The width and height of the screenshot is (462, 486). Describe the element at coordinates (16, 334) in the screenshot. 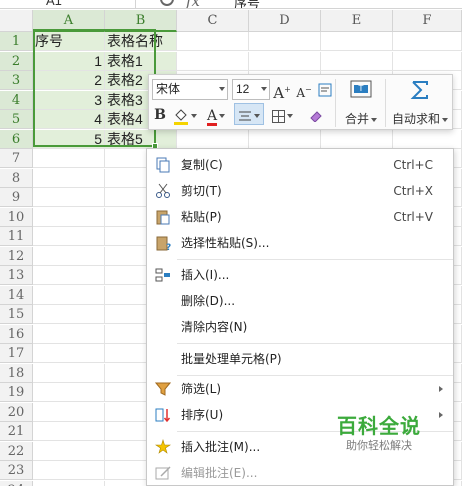

I see `row-header: 16` at that location.